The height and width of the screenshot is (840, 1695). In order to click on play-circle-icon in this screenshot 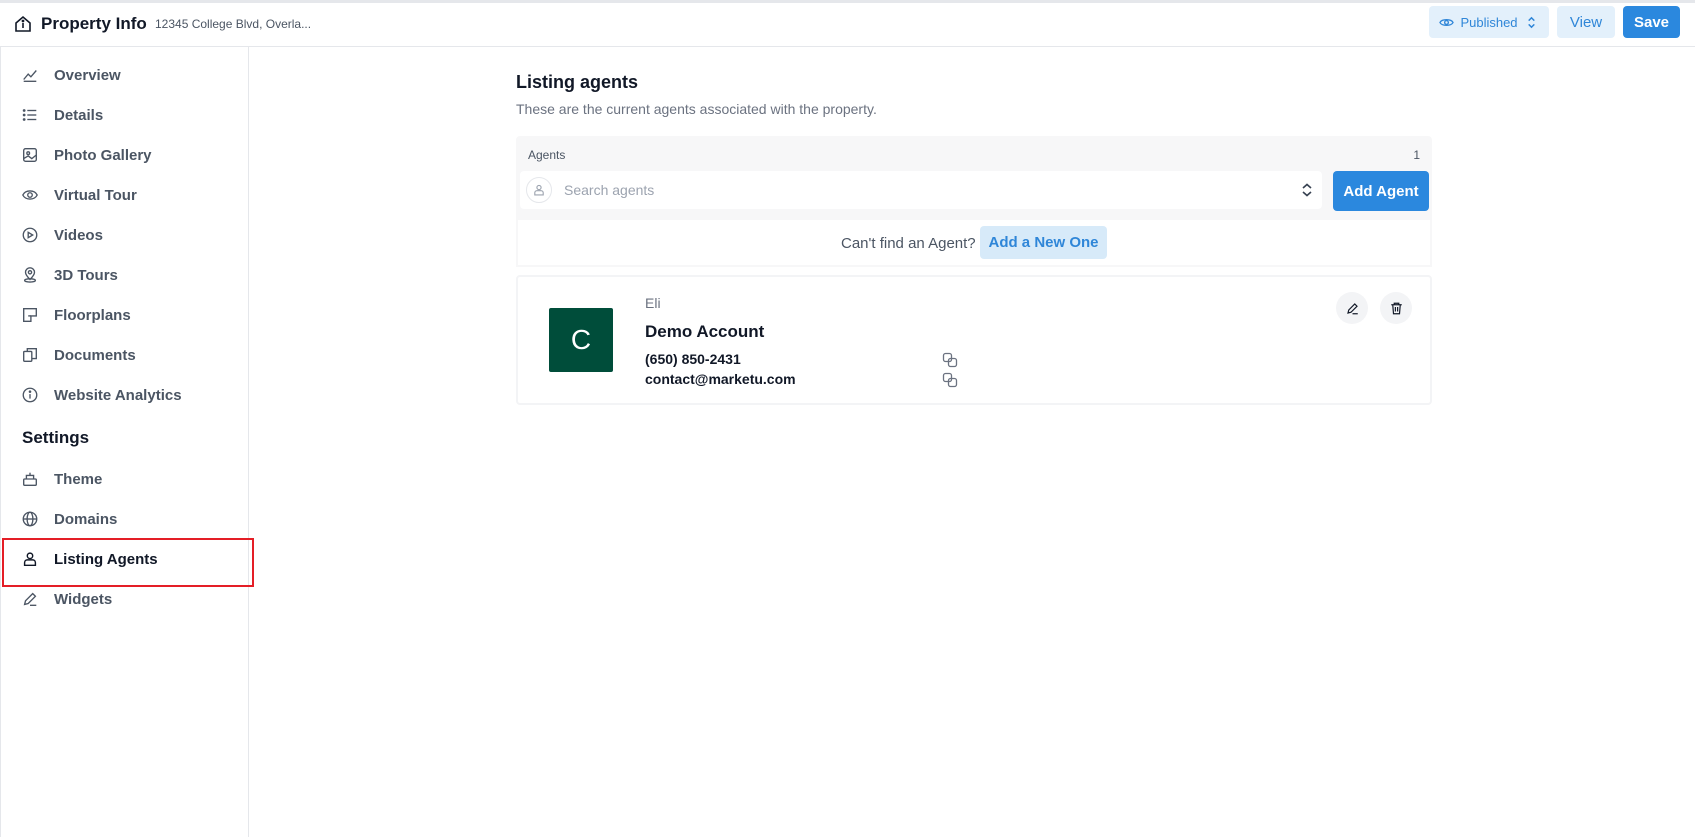, I will do `click(30, 235)`.